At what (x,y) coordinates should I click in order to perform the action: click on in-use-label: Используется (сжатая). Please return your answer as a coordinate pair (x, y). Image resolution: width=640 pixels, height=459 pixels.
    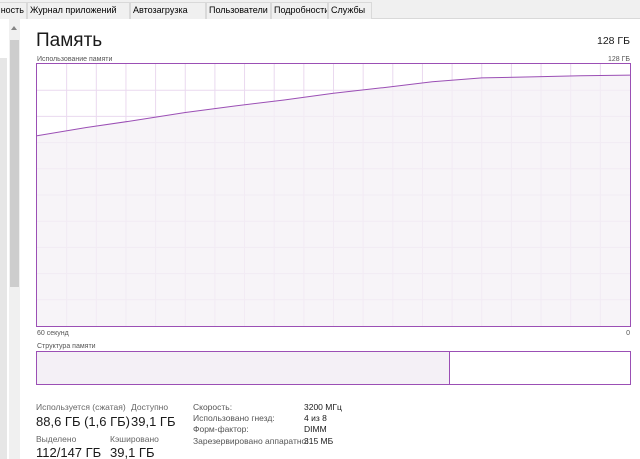
    Looking at the image, I should click on (81, 407).